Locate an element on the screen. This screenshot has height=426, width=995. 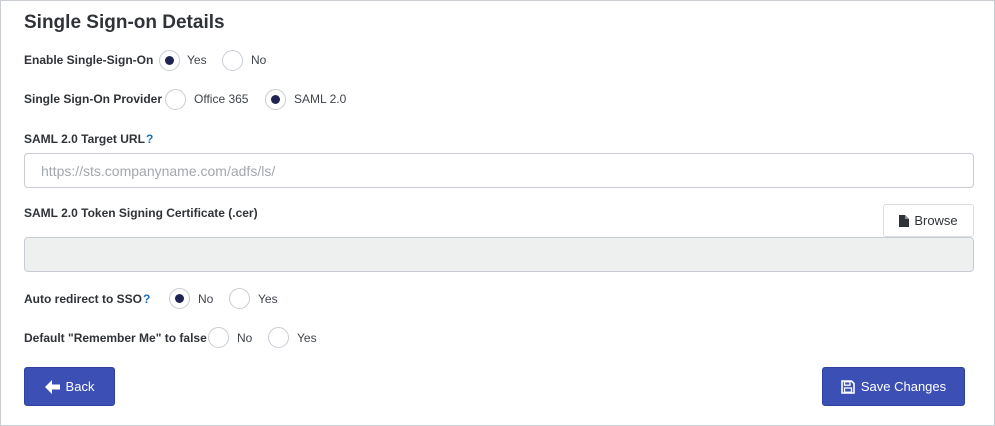
target-url-help-icon: ? is located at coordinates (149, 139).